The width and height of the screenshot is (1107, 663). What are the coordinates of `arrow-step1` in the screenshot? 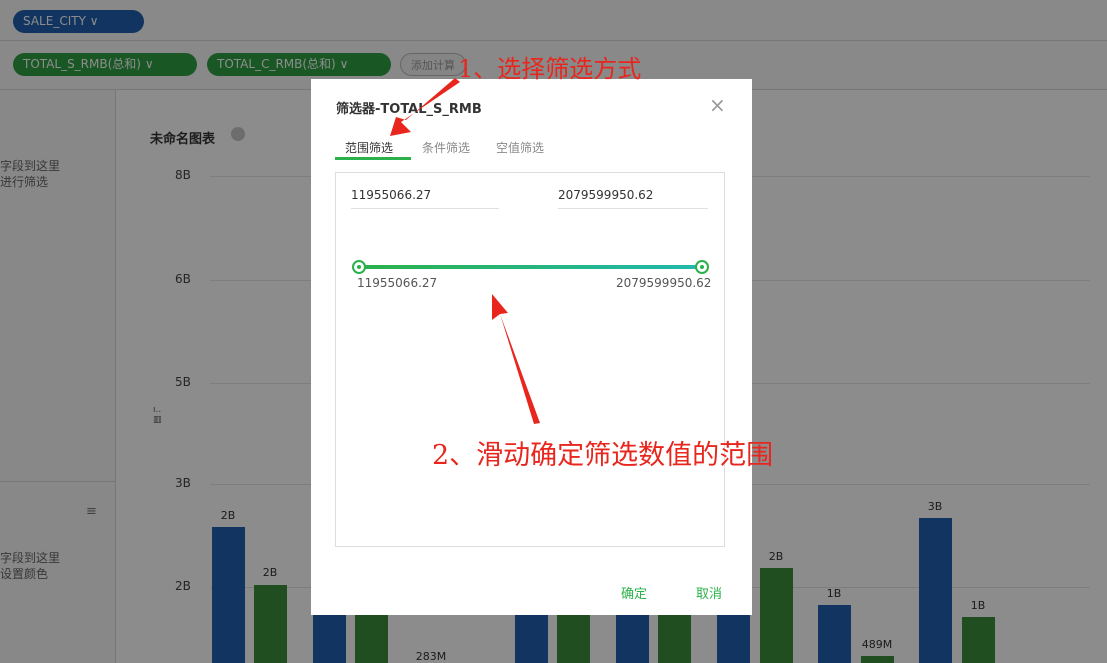 It's located at (425, 107).